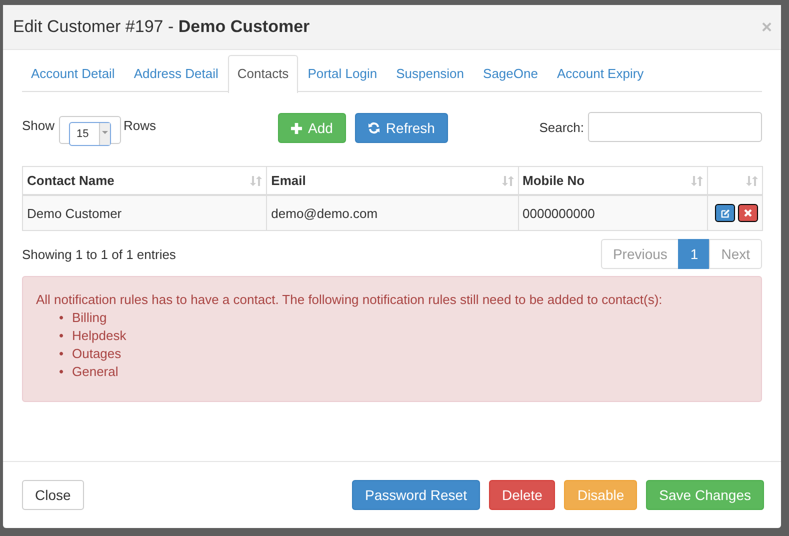 The height and width of the screenshot is (536, 789). What do you see at coordinates (601, 495) in the screenshot?
I see `footer-button: Disable` at bounding box center [601, 495].